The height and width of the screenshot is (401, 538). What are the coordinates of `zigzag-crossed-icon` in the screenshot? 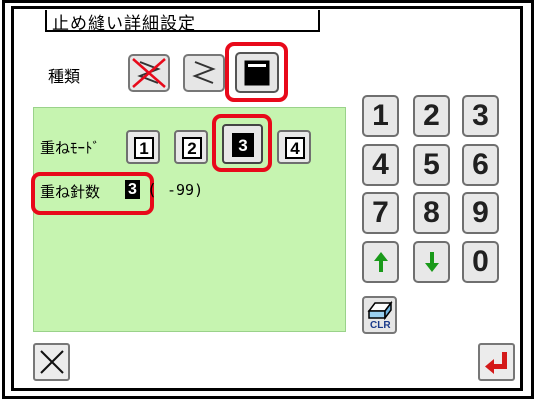 It's located at (149, 73).